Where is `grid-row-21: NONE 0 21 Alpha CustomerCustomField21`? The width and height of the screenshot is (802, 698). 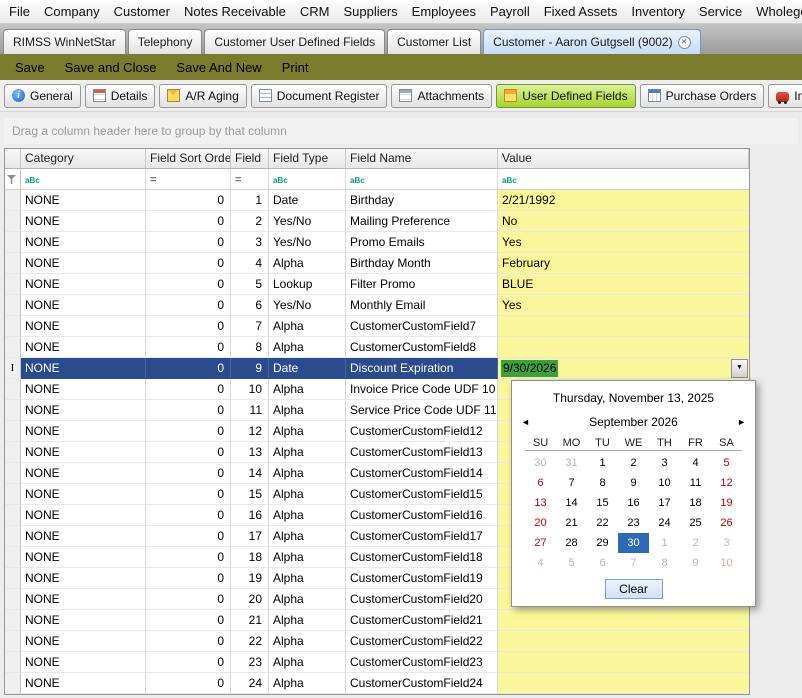
grid-row-21: NONE 0 21 Alpha CustomerCustomField21 is located at coordinates (377, 620).